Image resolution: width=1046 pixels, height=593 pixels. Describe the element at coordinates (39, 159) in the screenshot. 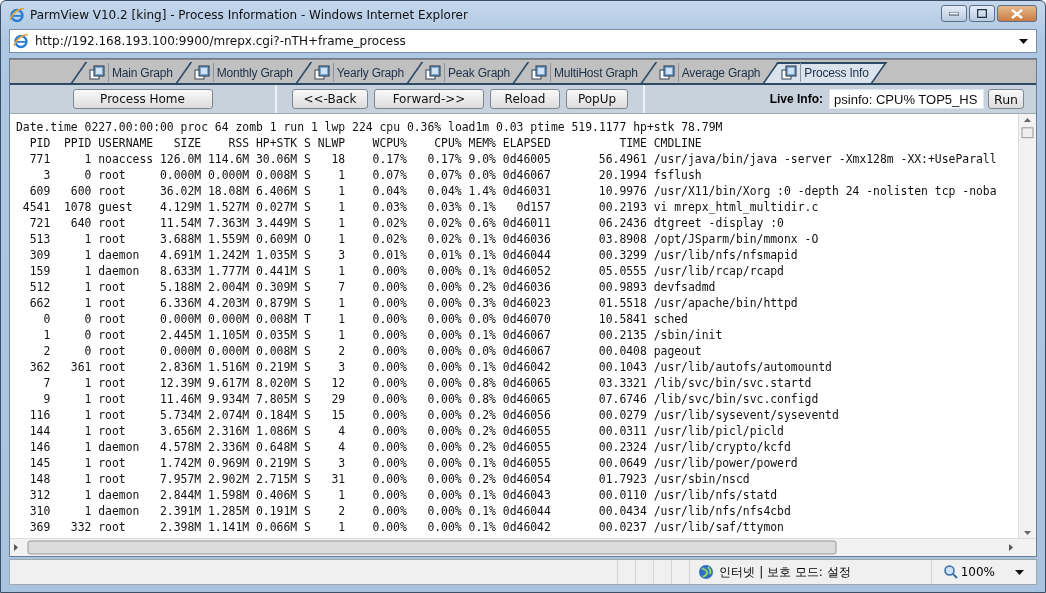

I see `table-cell-text: 771` at that location.